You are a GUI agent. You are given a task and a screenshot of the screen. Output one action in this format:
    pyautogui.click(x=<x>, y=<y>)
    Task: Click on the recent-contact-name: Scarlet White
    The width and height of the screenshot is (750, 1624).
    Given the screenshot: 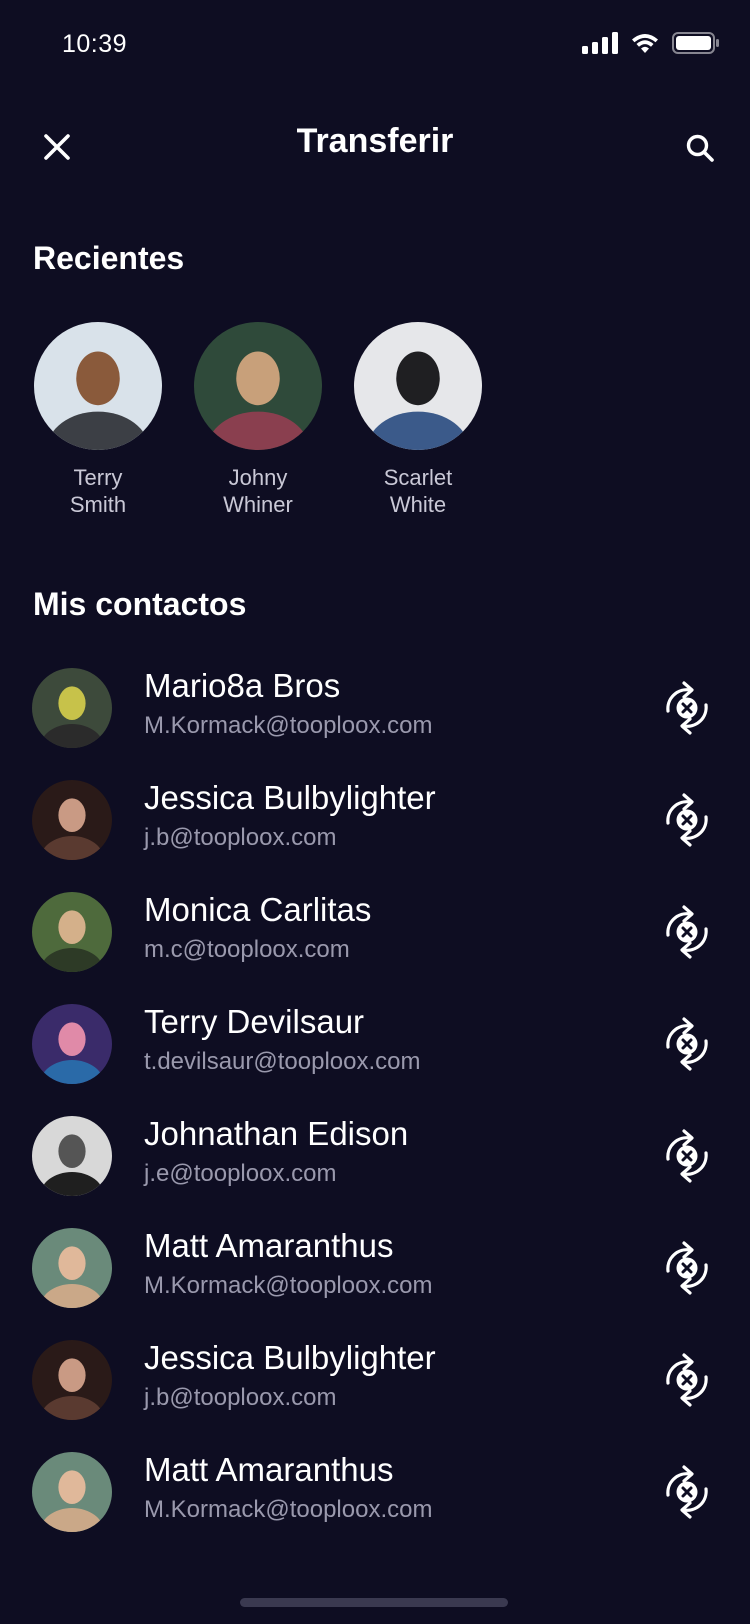 What is the action you would take?
    pyautogui.click(x=418, y=491)
    